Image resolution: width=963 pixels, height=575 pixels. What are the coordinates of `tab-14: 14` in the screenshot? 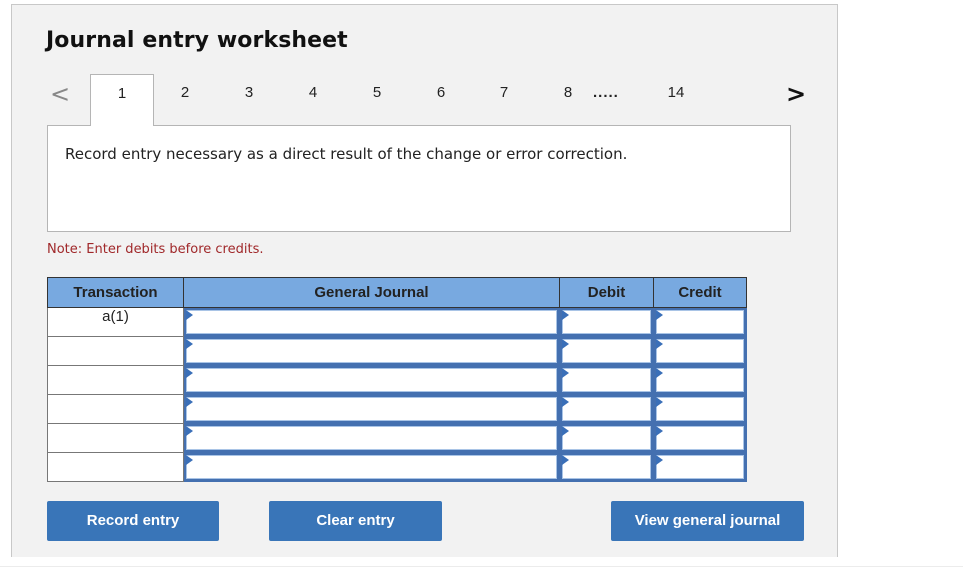 It's located at (676, 92).